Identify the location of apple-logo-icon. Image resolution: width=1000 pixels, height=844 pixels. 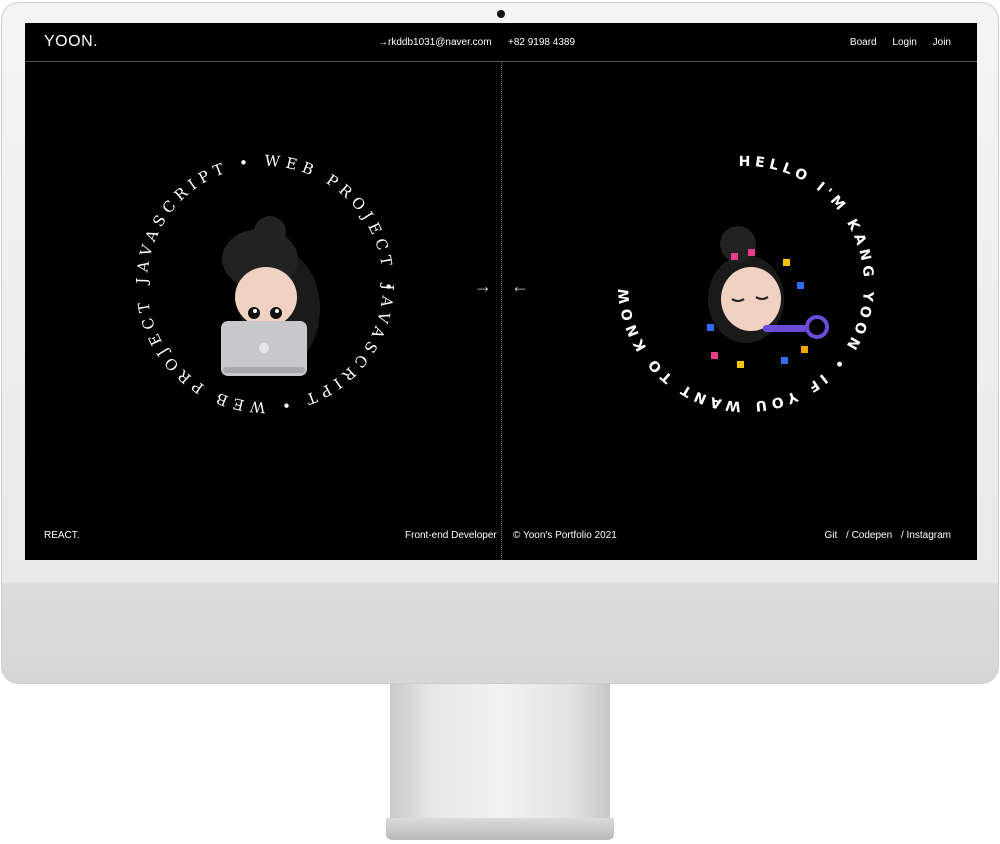
(264, 348).